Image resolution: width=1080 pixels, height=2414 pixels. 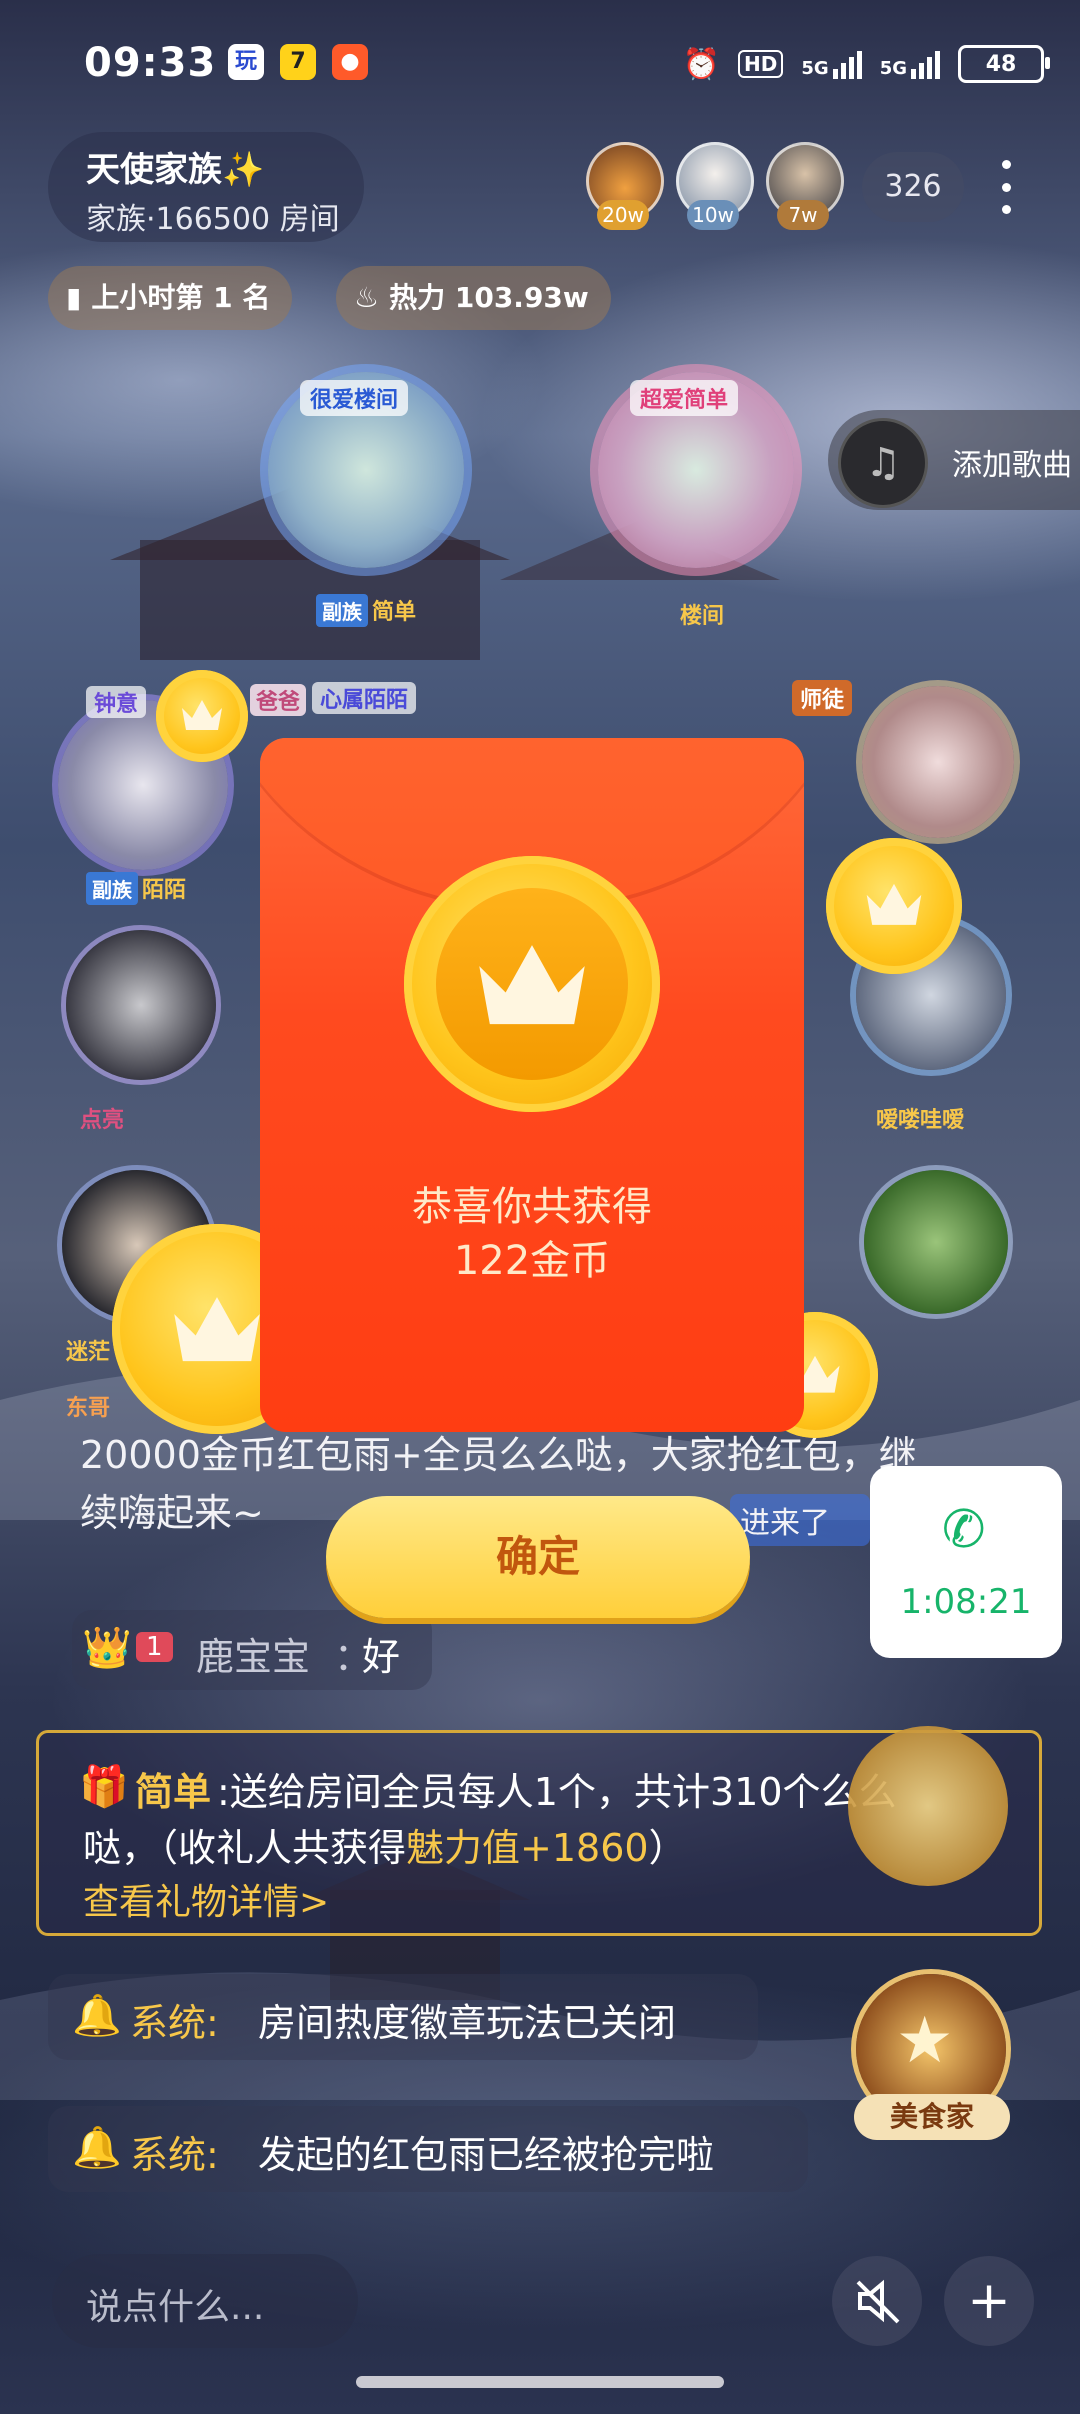 I want to click on user-name: 鹿宝宝, so click(x=253, y=1657).